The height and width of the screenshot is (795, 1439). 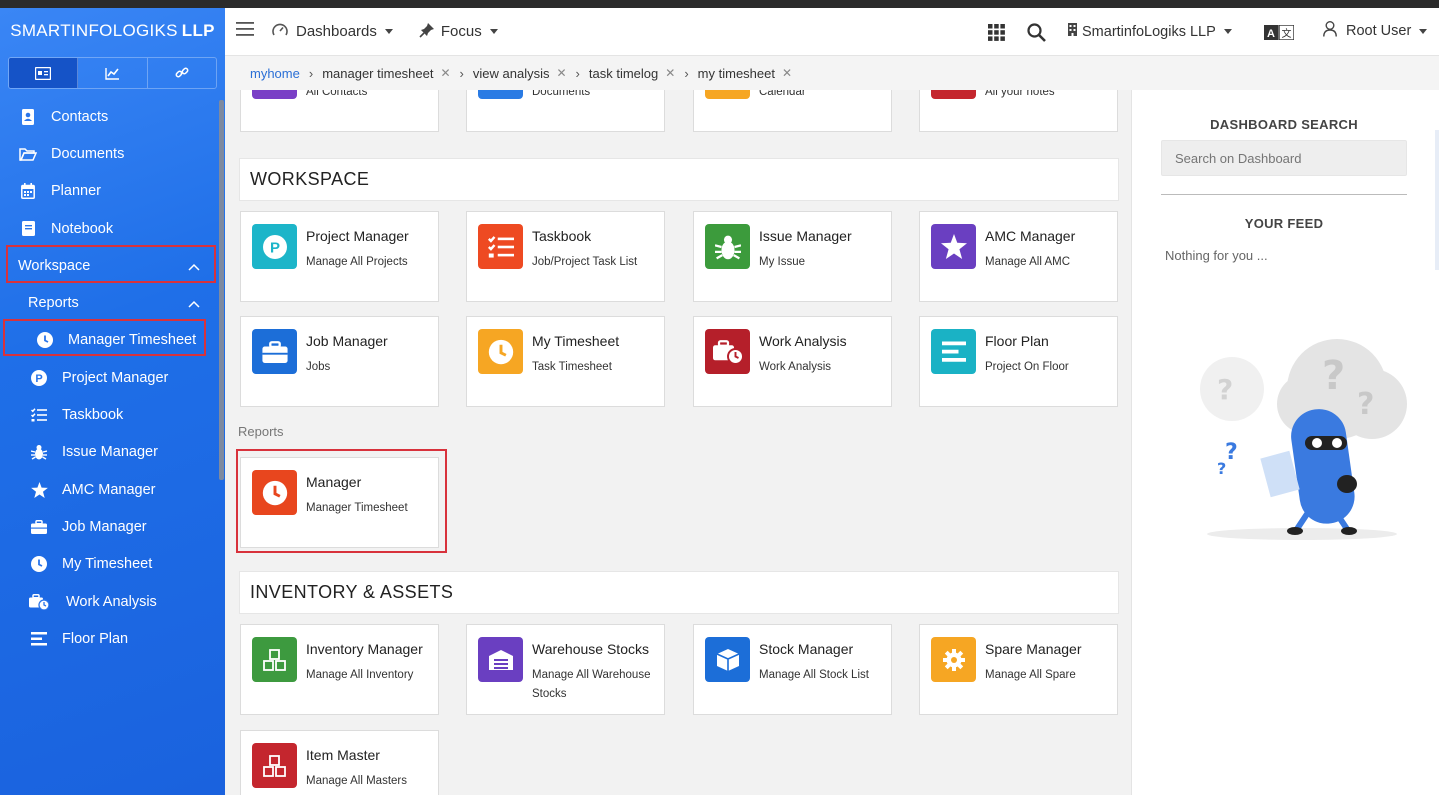 I want to click on card-calendar: Calendar, so click(x=792, y=111).